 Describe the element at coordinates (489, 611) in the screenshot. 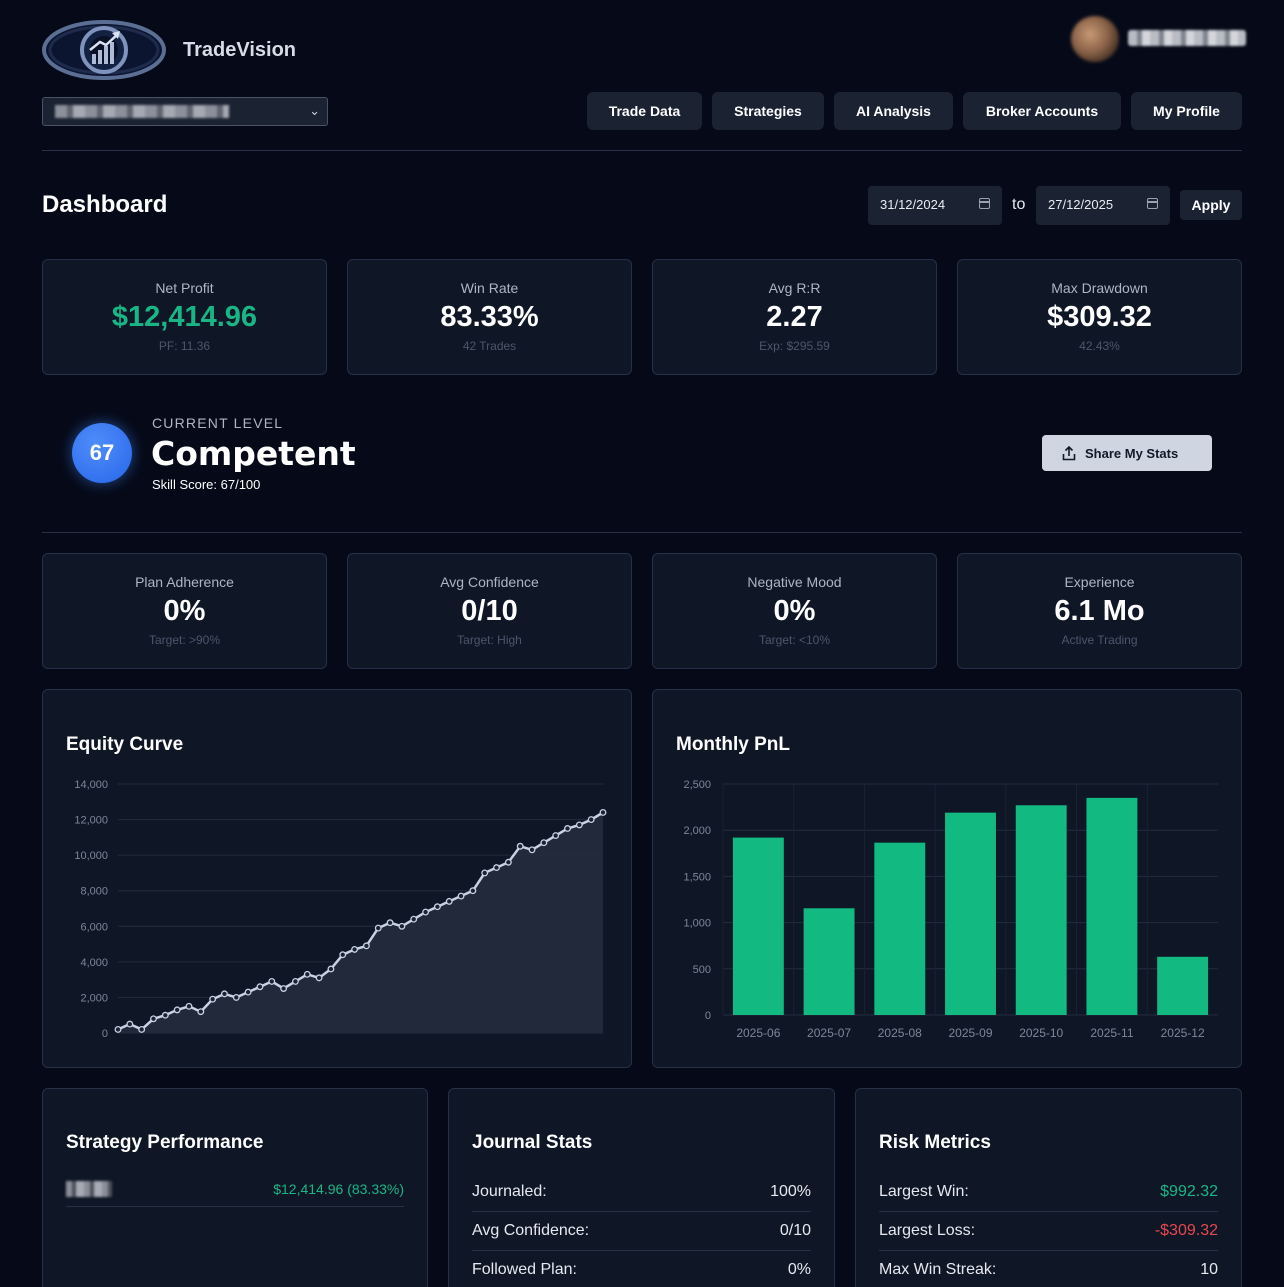

I see `stat-card-avg-confidence: Avg Confidence 0/10 Target: High` at that location.